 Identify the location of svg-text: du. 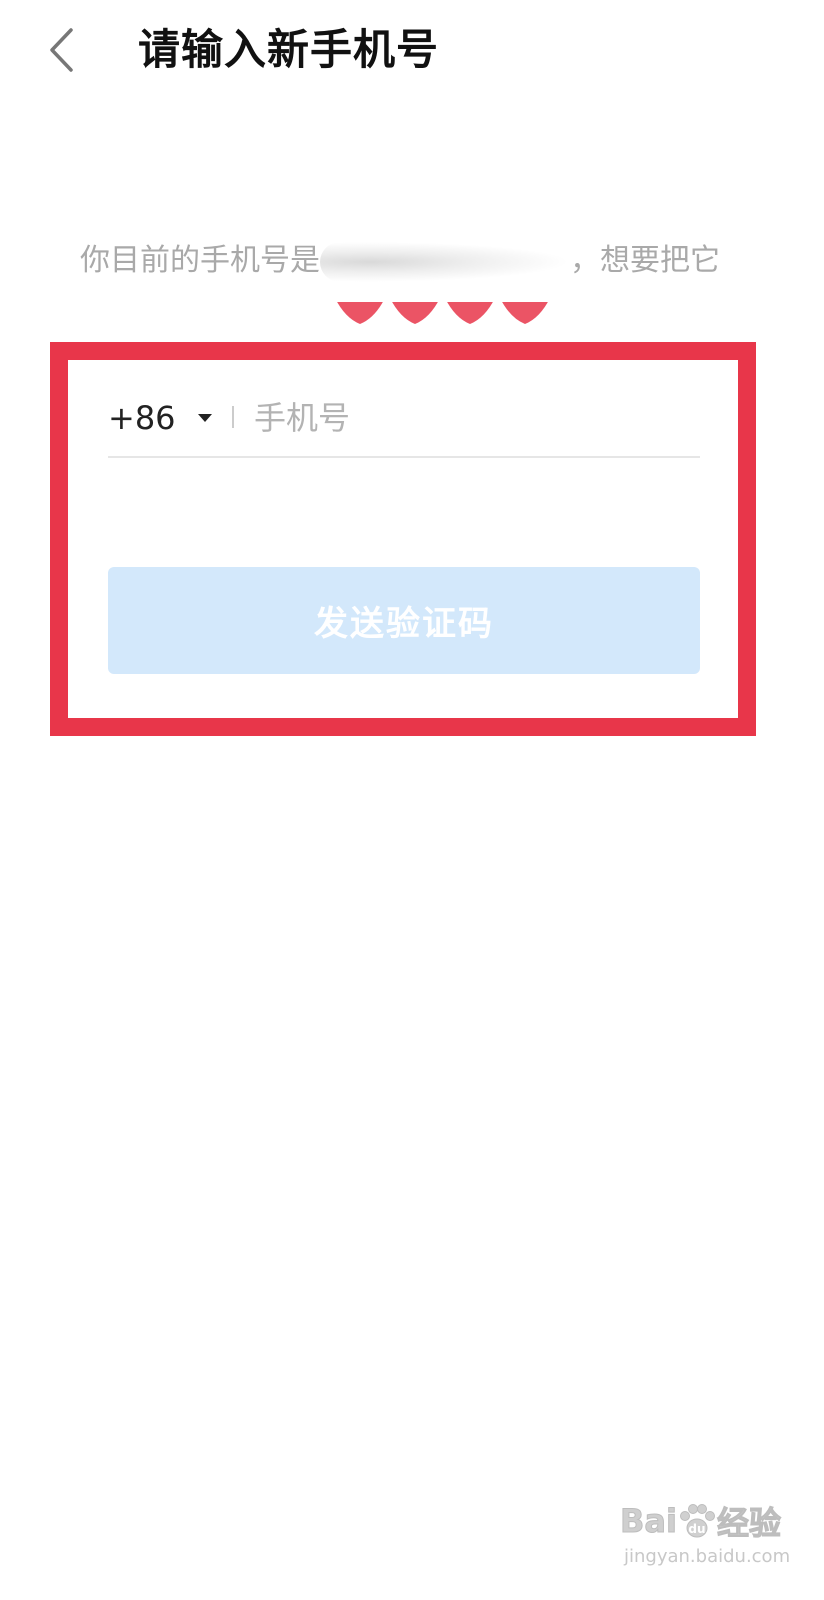
(696, 1529).